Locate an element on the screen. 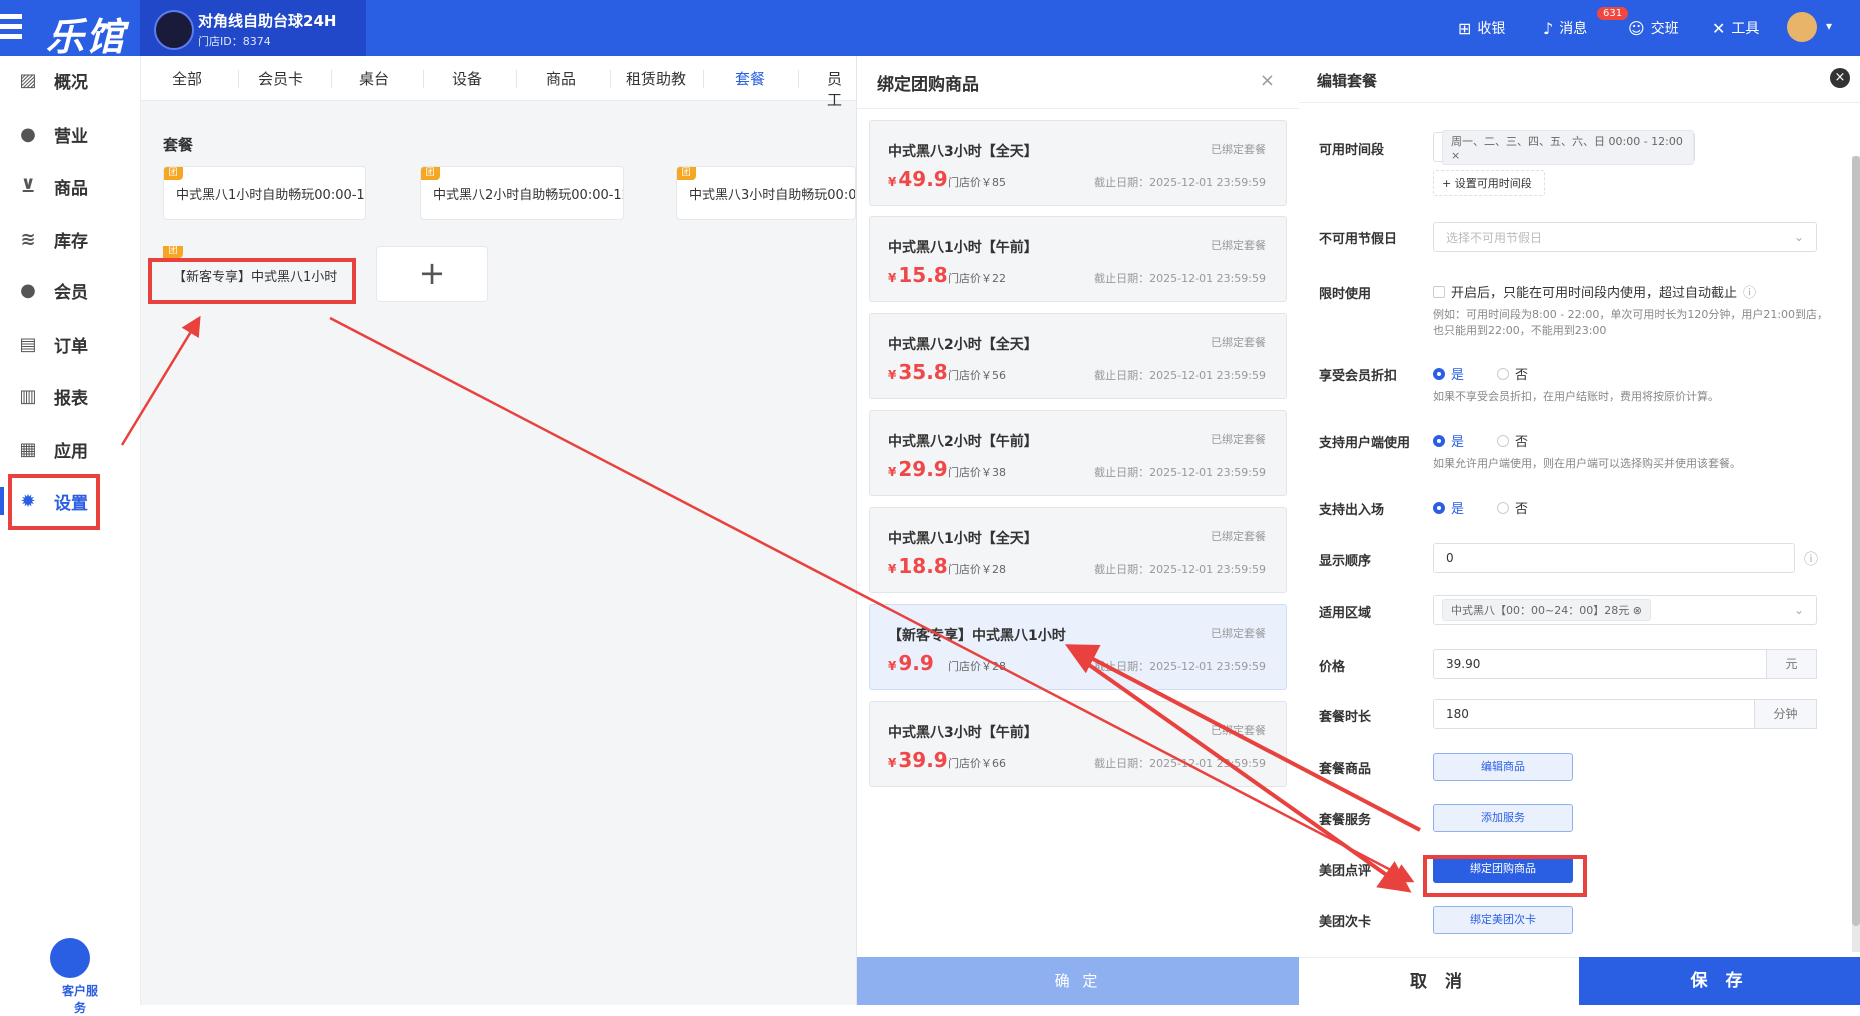 This screenshot has width=1860, height=1016. save-button: 保 存 is located at coordinates (1719, 981).